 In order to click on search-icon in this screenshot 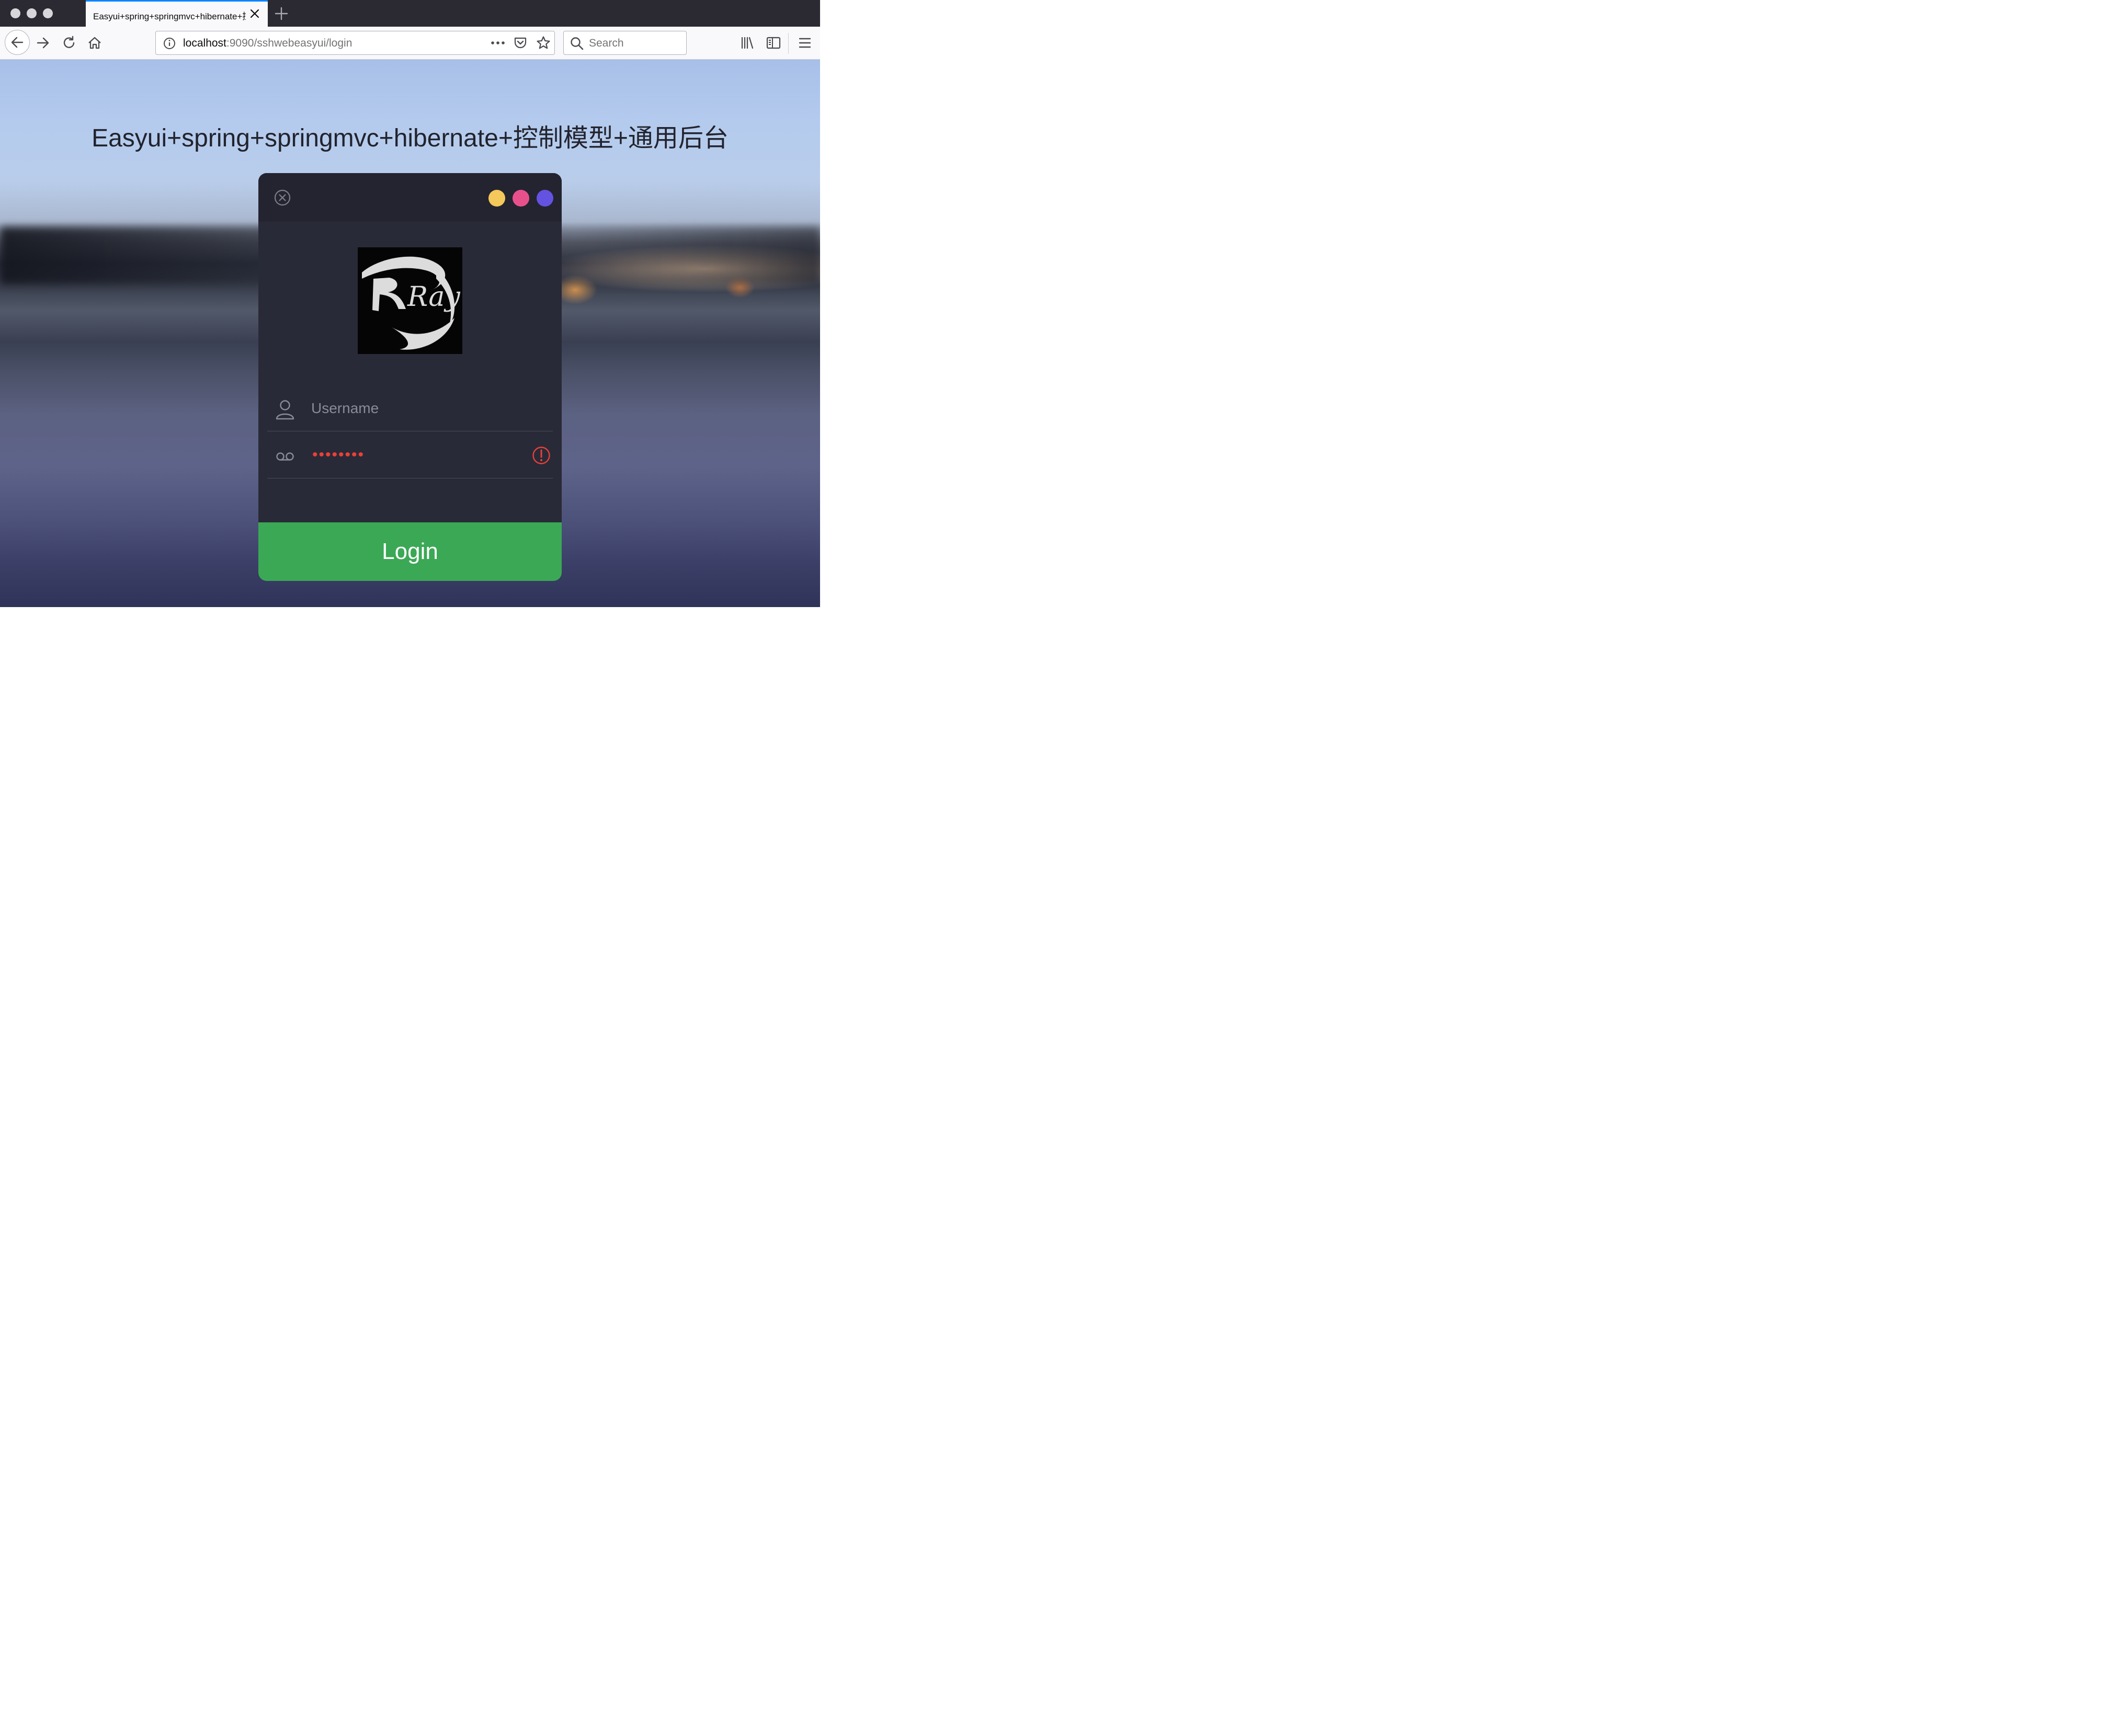, I will do `click(577, 44)`.